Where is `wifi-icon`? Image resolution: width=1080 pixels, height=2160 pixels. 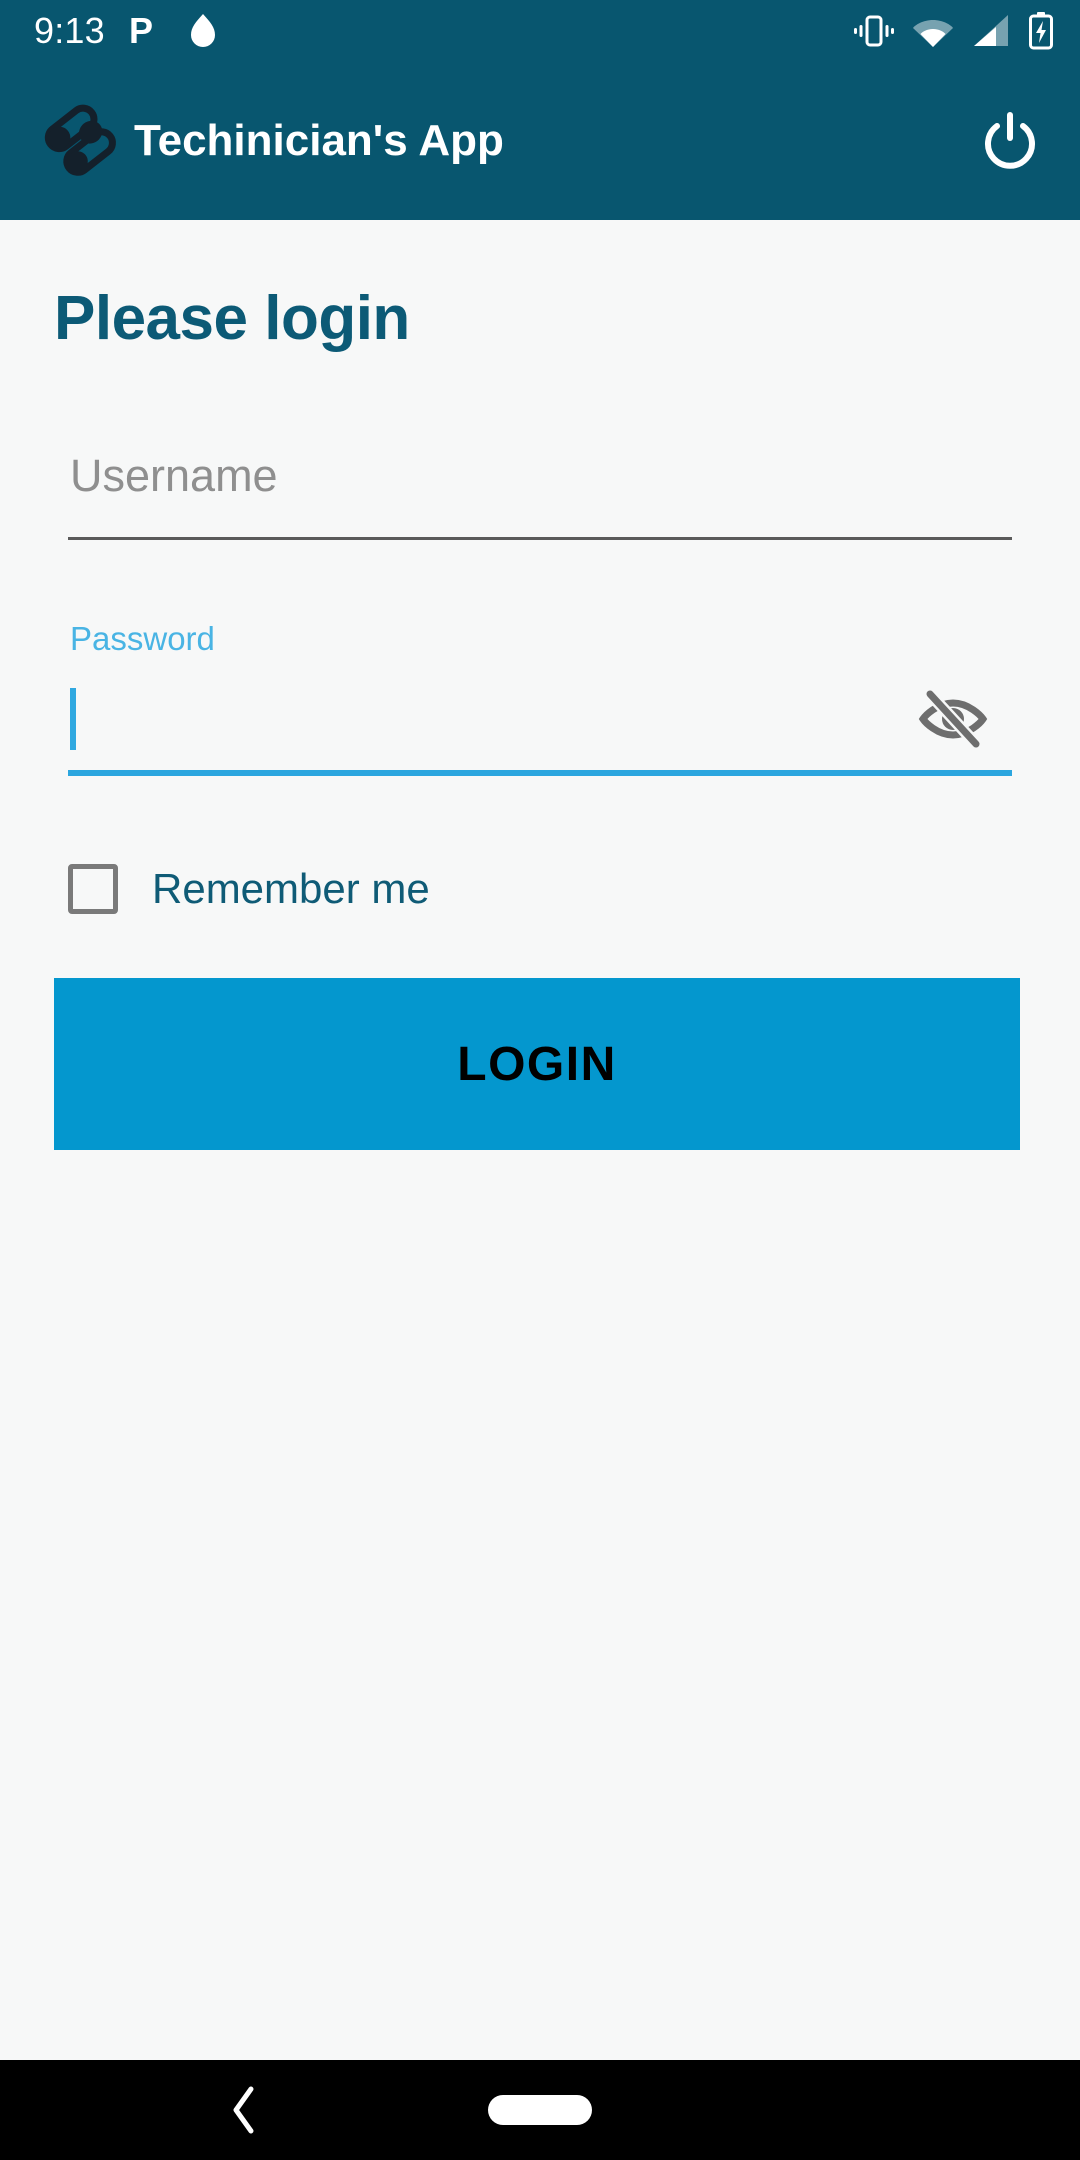
wifi-icon is located at coordinates (933, 33).